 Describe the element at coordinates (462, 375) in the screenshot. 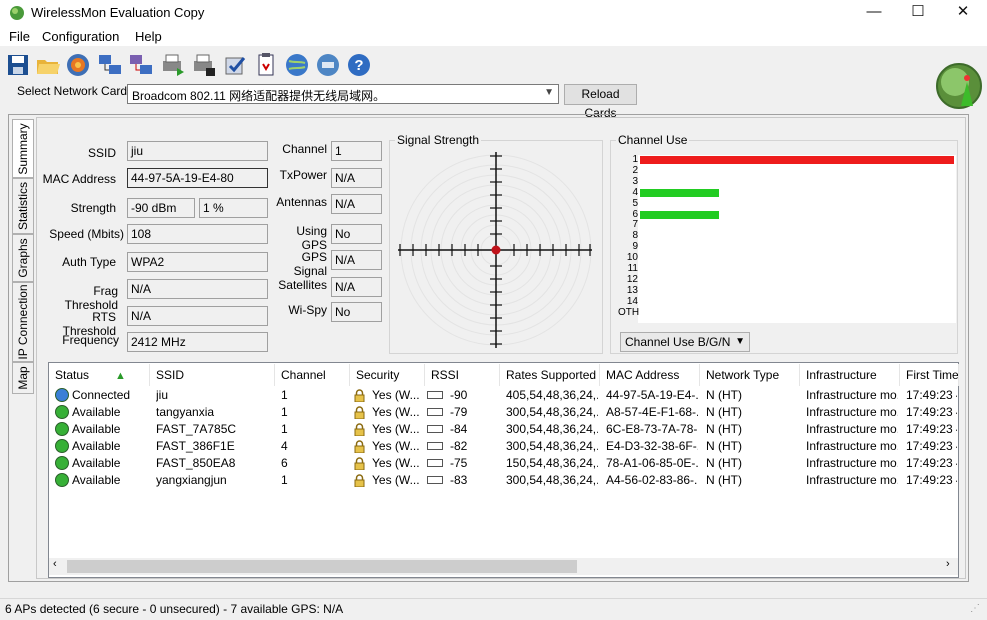

I see `column-header-rssi: RSSI` at that location.